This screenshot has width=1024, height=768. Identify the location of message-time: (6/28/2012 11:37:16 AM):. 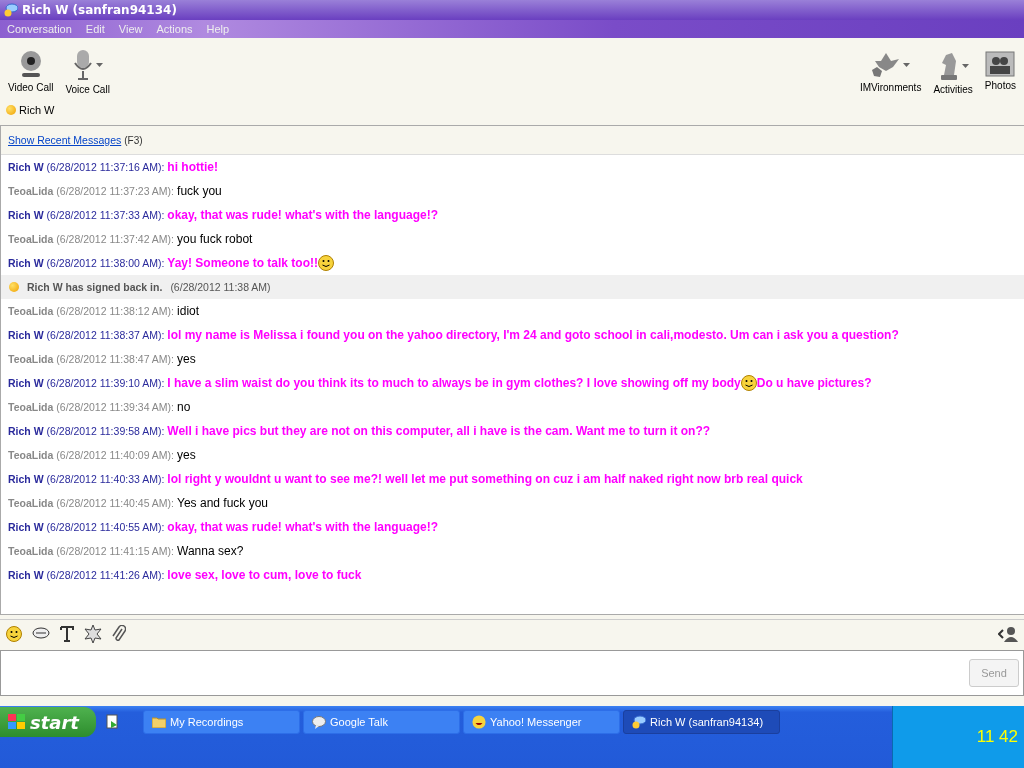
(105, 167).